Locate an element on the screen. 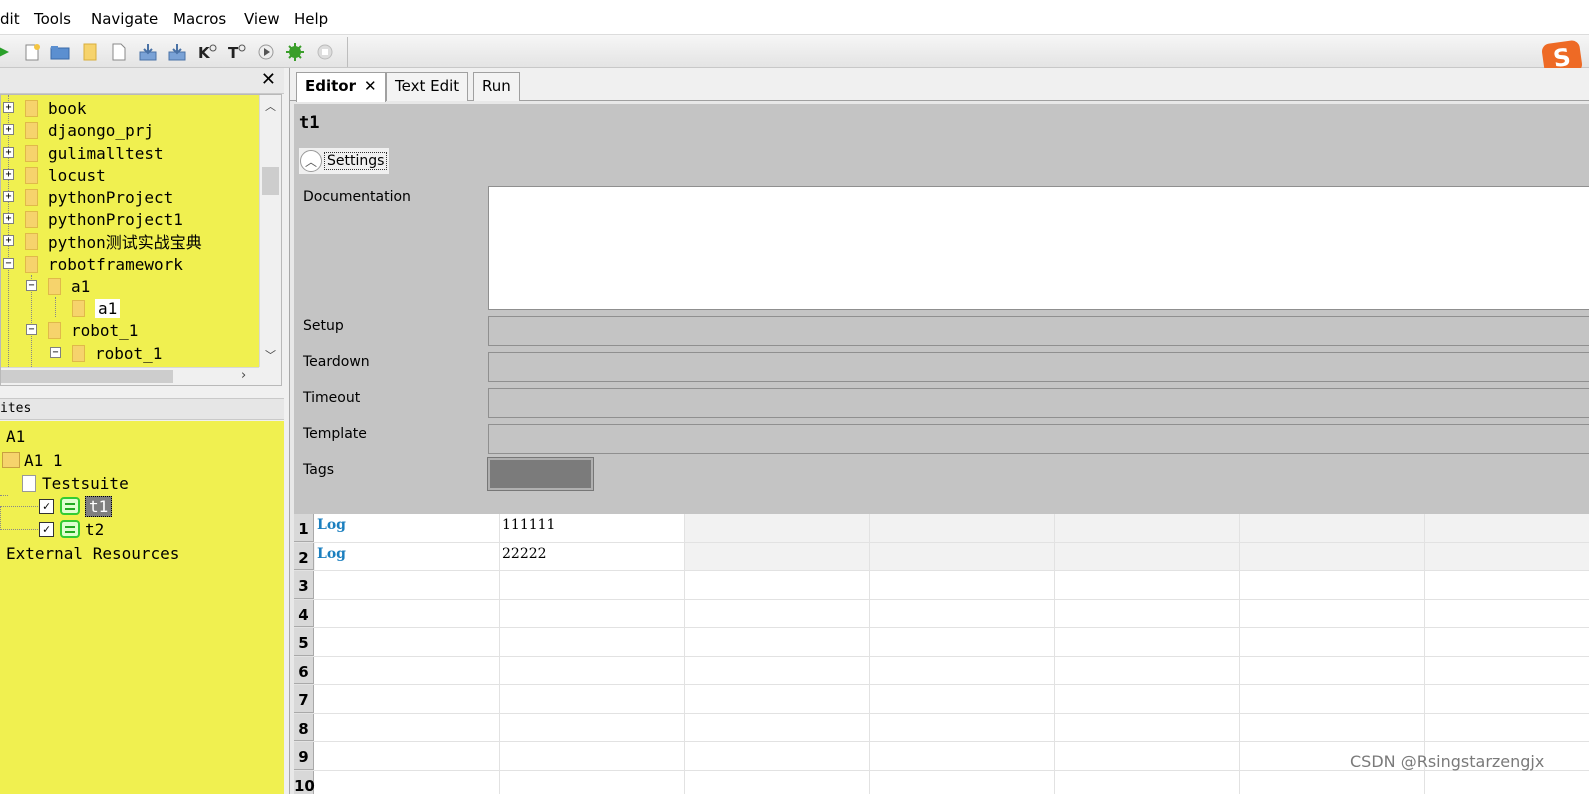 This screenshot has height=794, width=1589. new-file-icon is located at coordinates (119, 52).